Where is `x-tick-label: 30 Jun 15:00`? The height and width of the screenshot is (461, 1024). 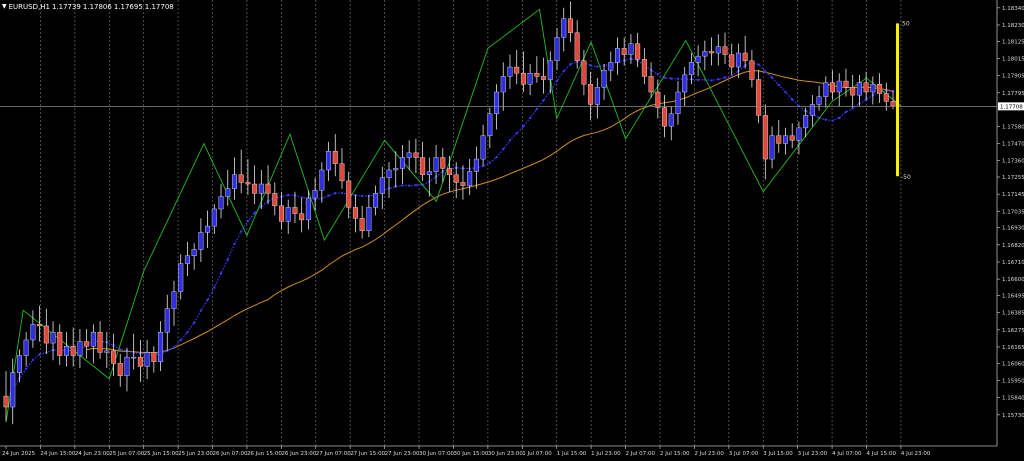 x-tick-label: 30 Jun 15:00 is located at coordinates (470, 454).